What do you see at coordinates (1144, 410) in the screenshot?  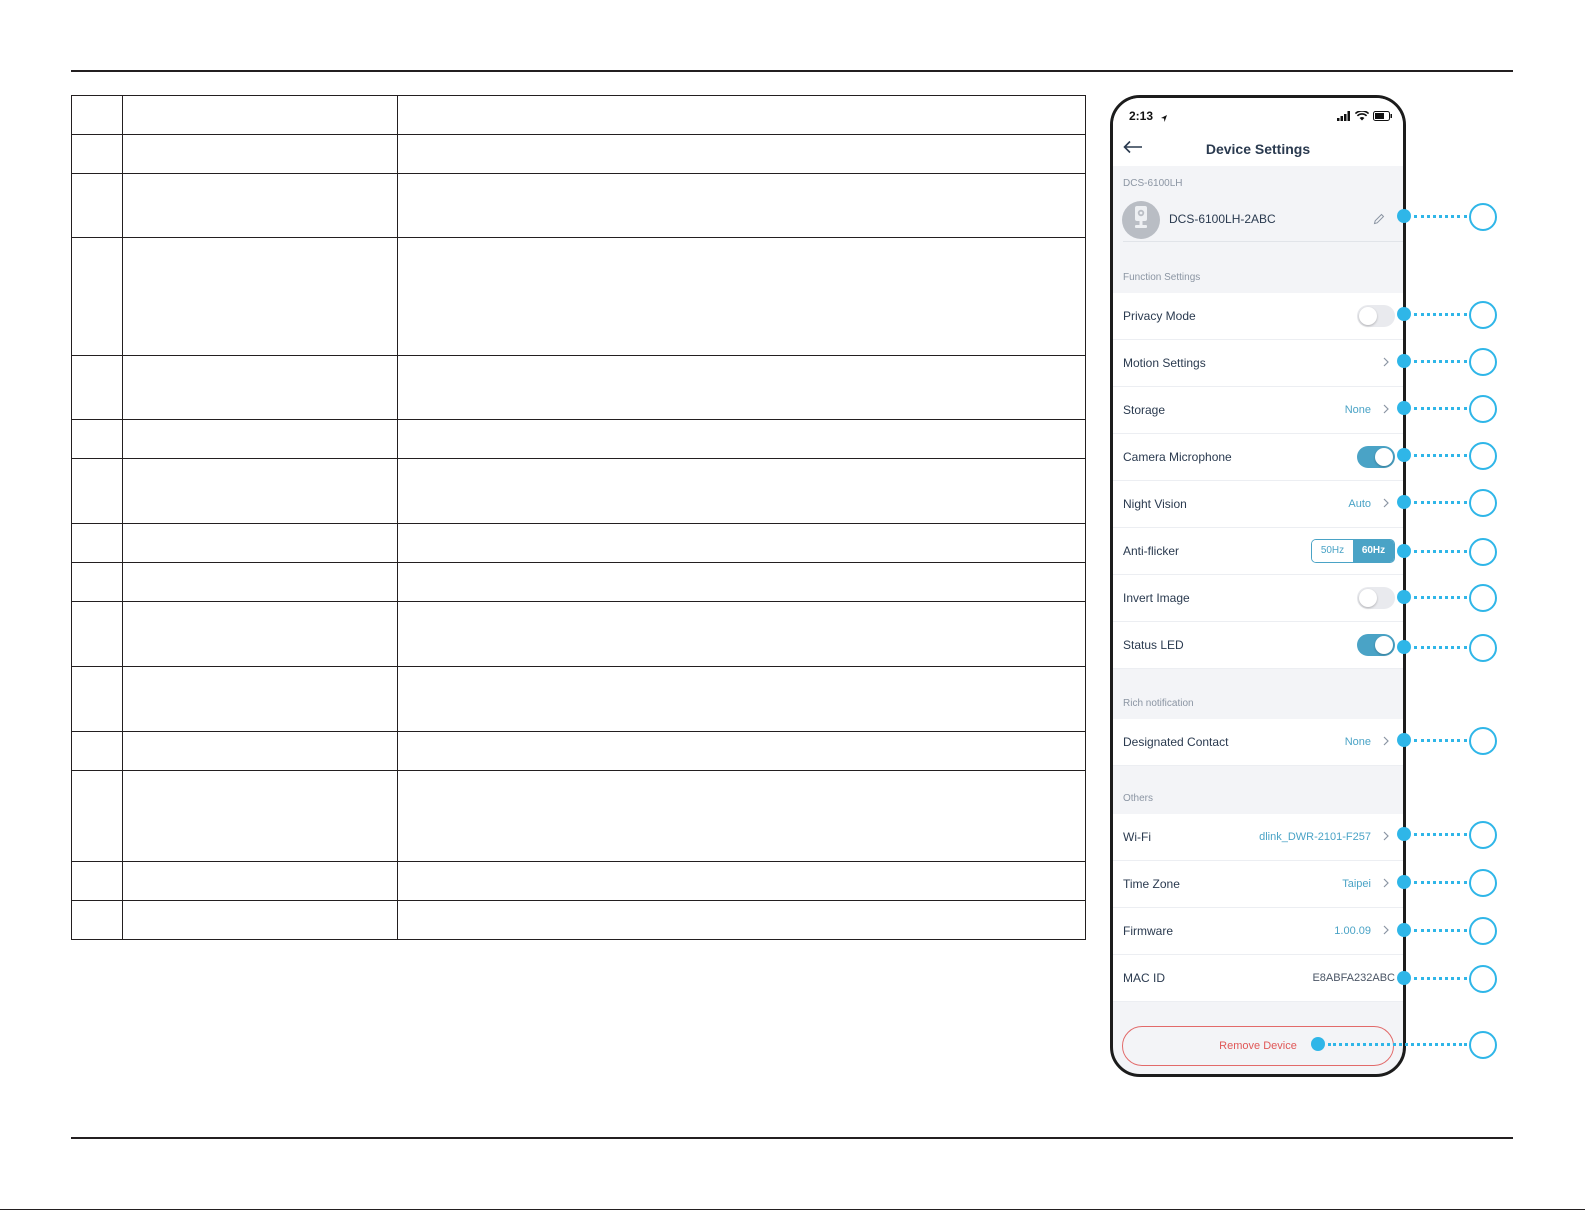 I see `storage-label: Storage` at bounding box center [1144, 410].